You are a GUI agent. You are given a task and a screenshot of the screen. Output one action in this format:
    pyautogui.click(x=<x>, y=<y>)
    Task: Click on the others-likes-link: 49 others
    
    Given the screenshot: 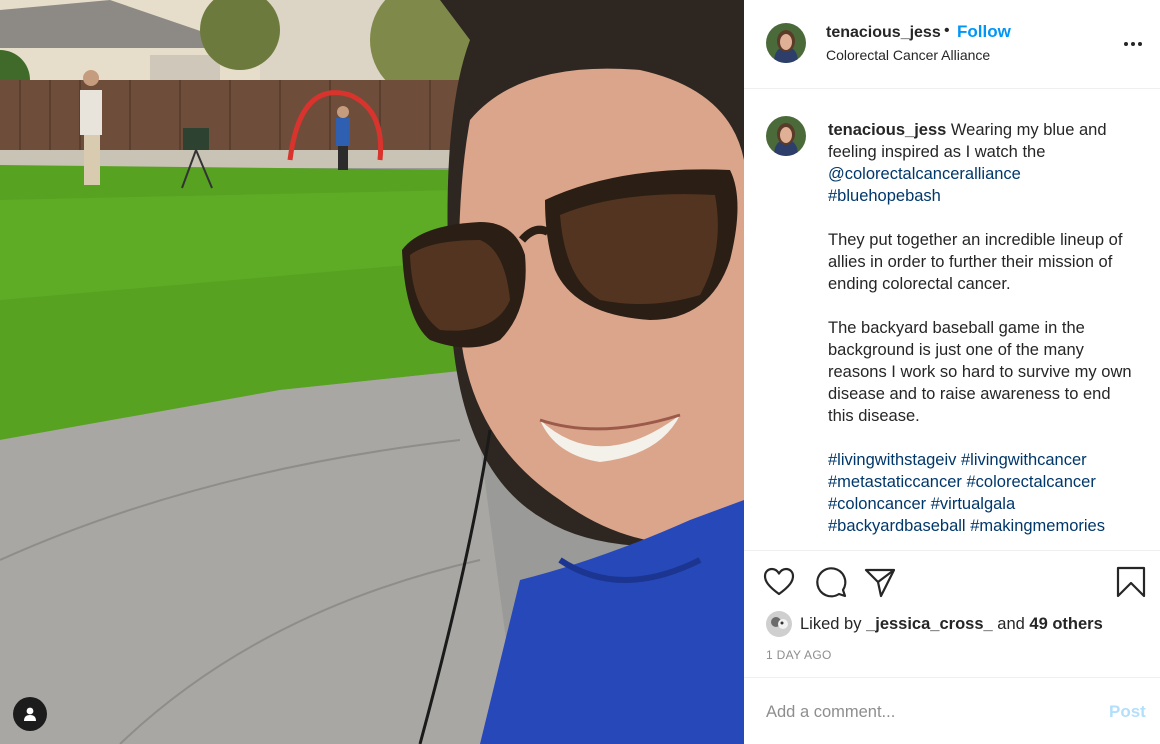 What is the action you would take?
    pyautogui.click(x=1065, y=624)
    